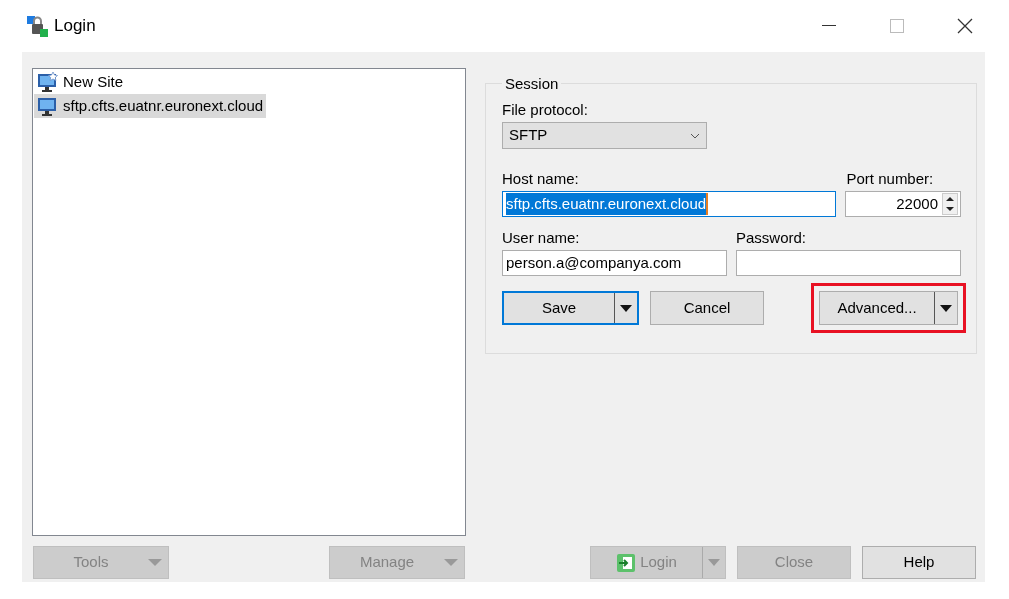 The height and width of the screenshot is (599, 1009). I want to click on group-label: Session, so click(532, 83).